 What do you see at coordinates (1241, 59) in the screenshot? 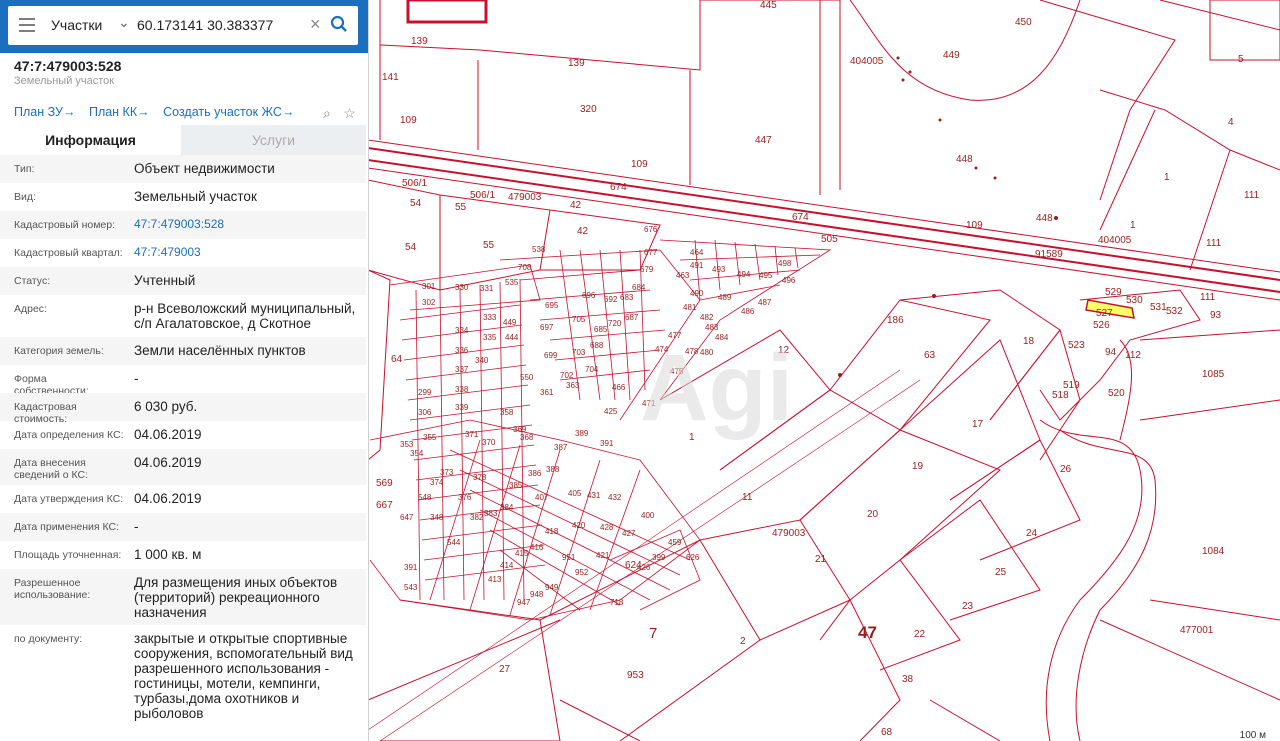
I see `svg-text: 5` at bounding box center [1241, 59].